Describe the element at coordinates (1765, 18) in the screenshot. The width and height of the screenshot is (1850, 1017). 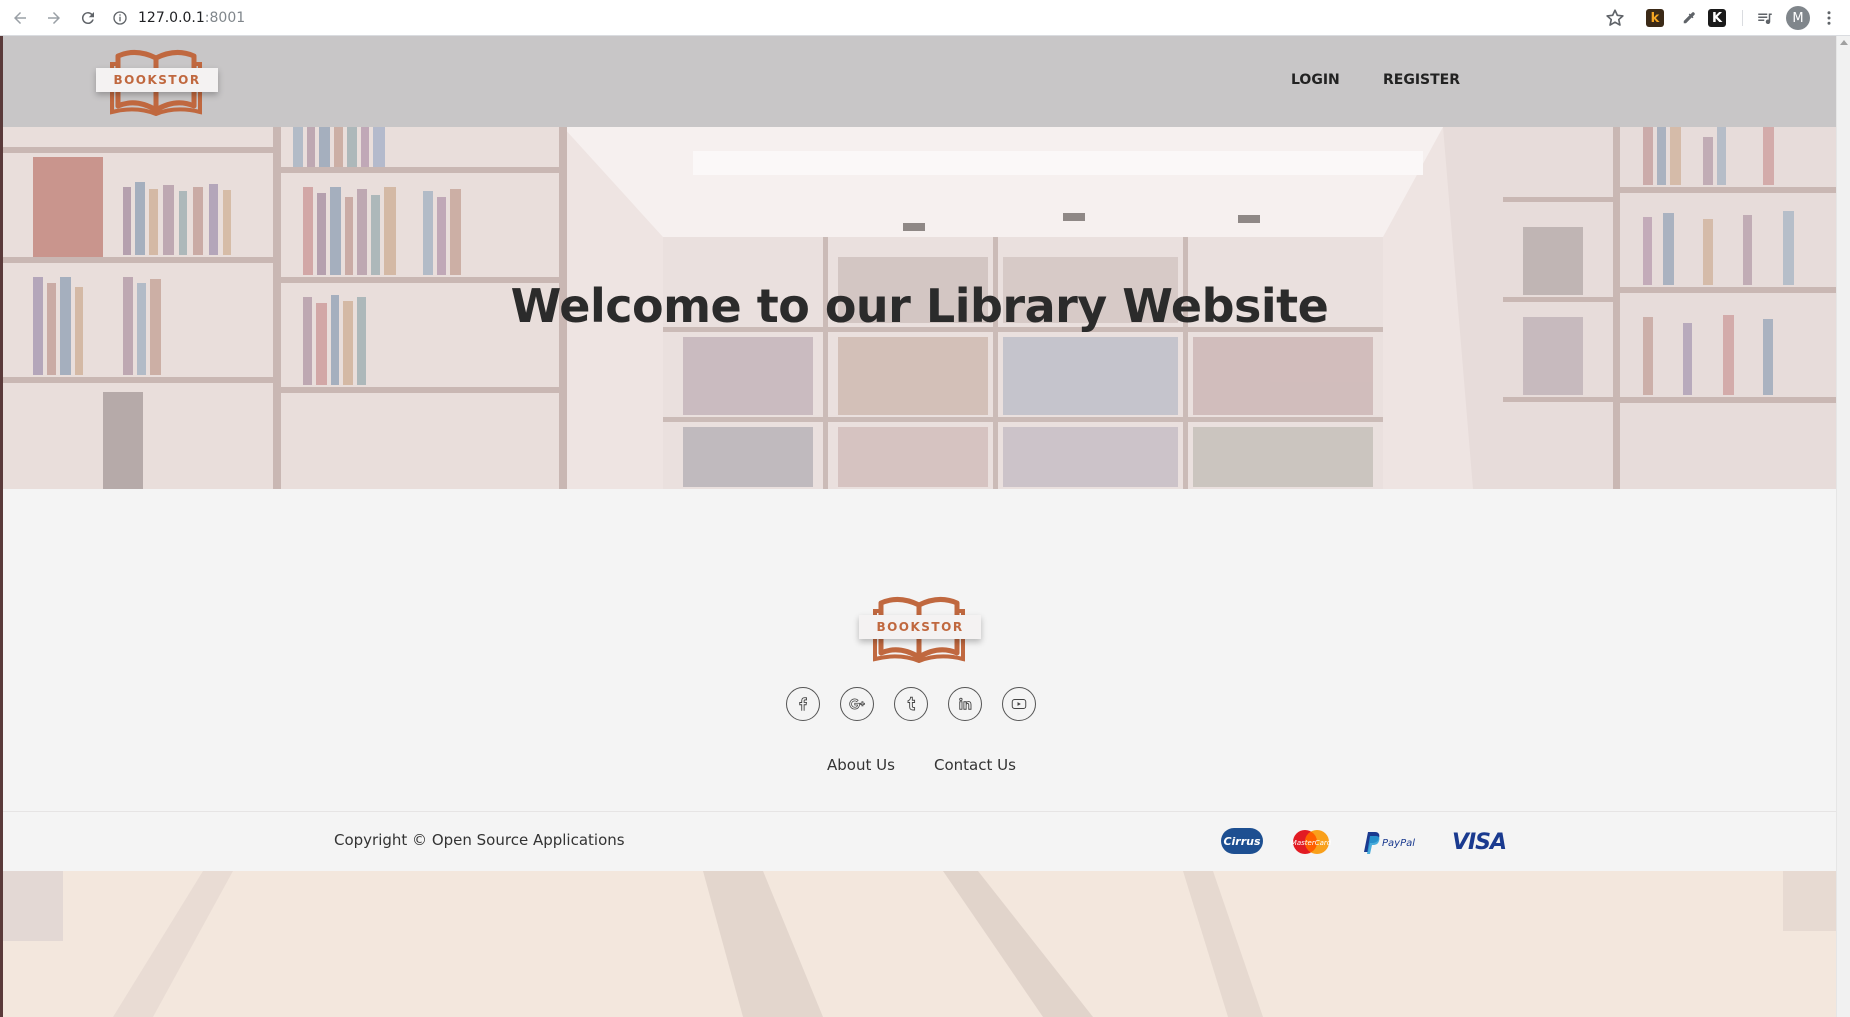
I see `media-queue-icon` at that location.